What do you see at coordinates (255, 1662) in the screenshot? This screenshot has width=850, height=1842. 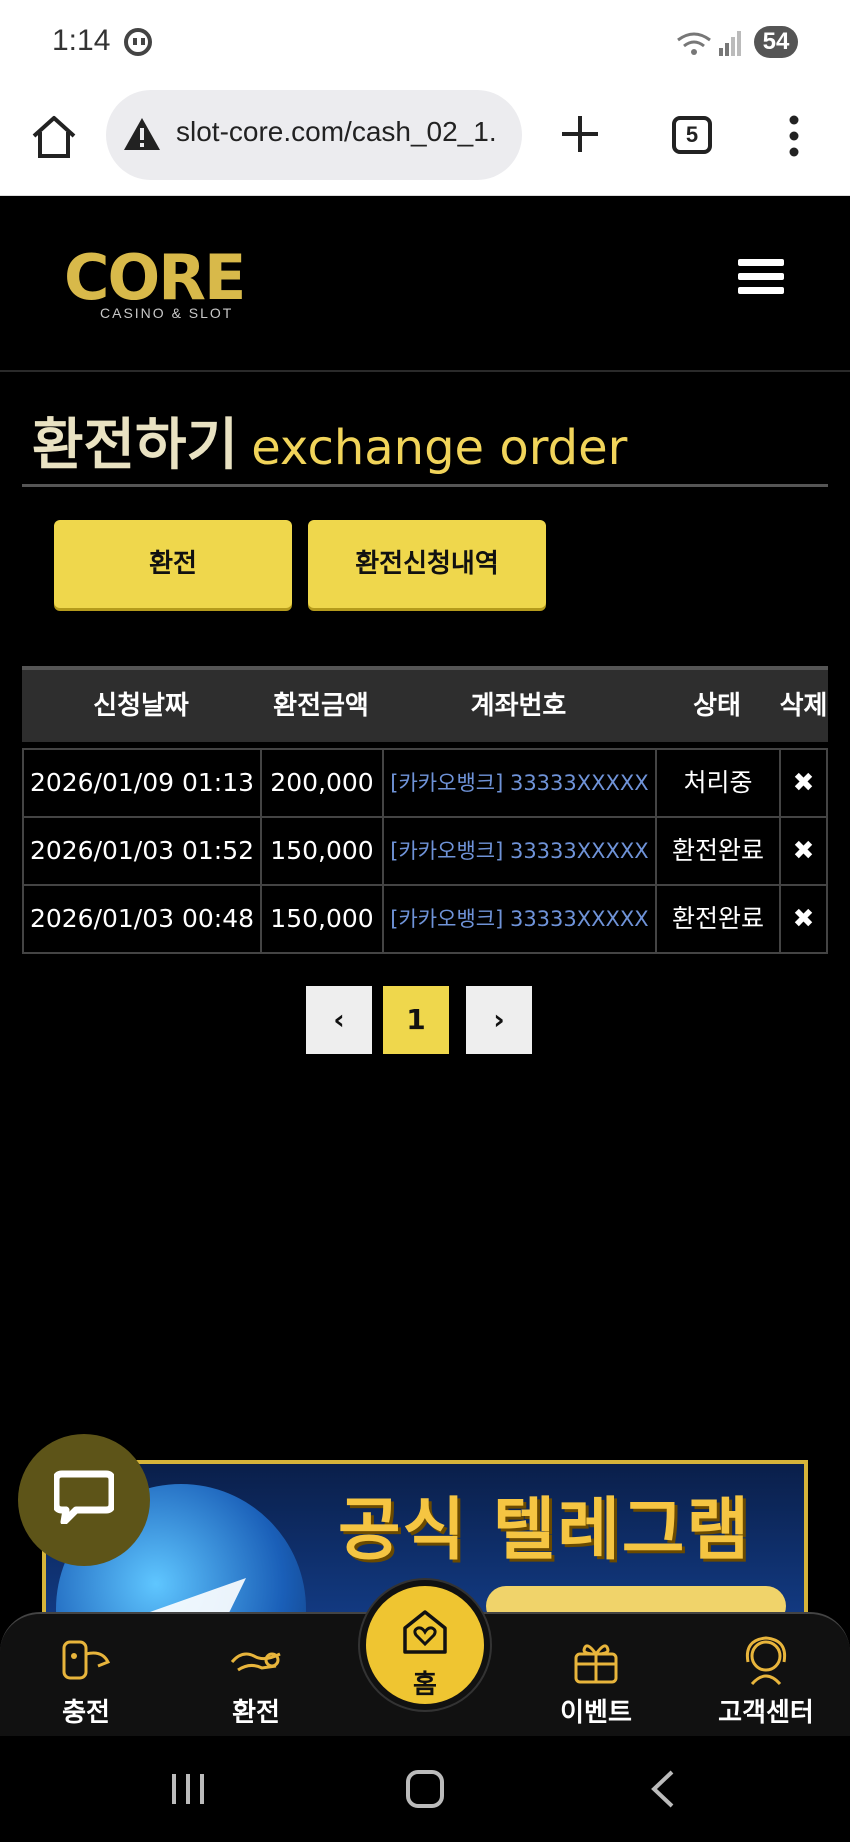 I see `exchange-icon` at bounding box center [255, 1662].